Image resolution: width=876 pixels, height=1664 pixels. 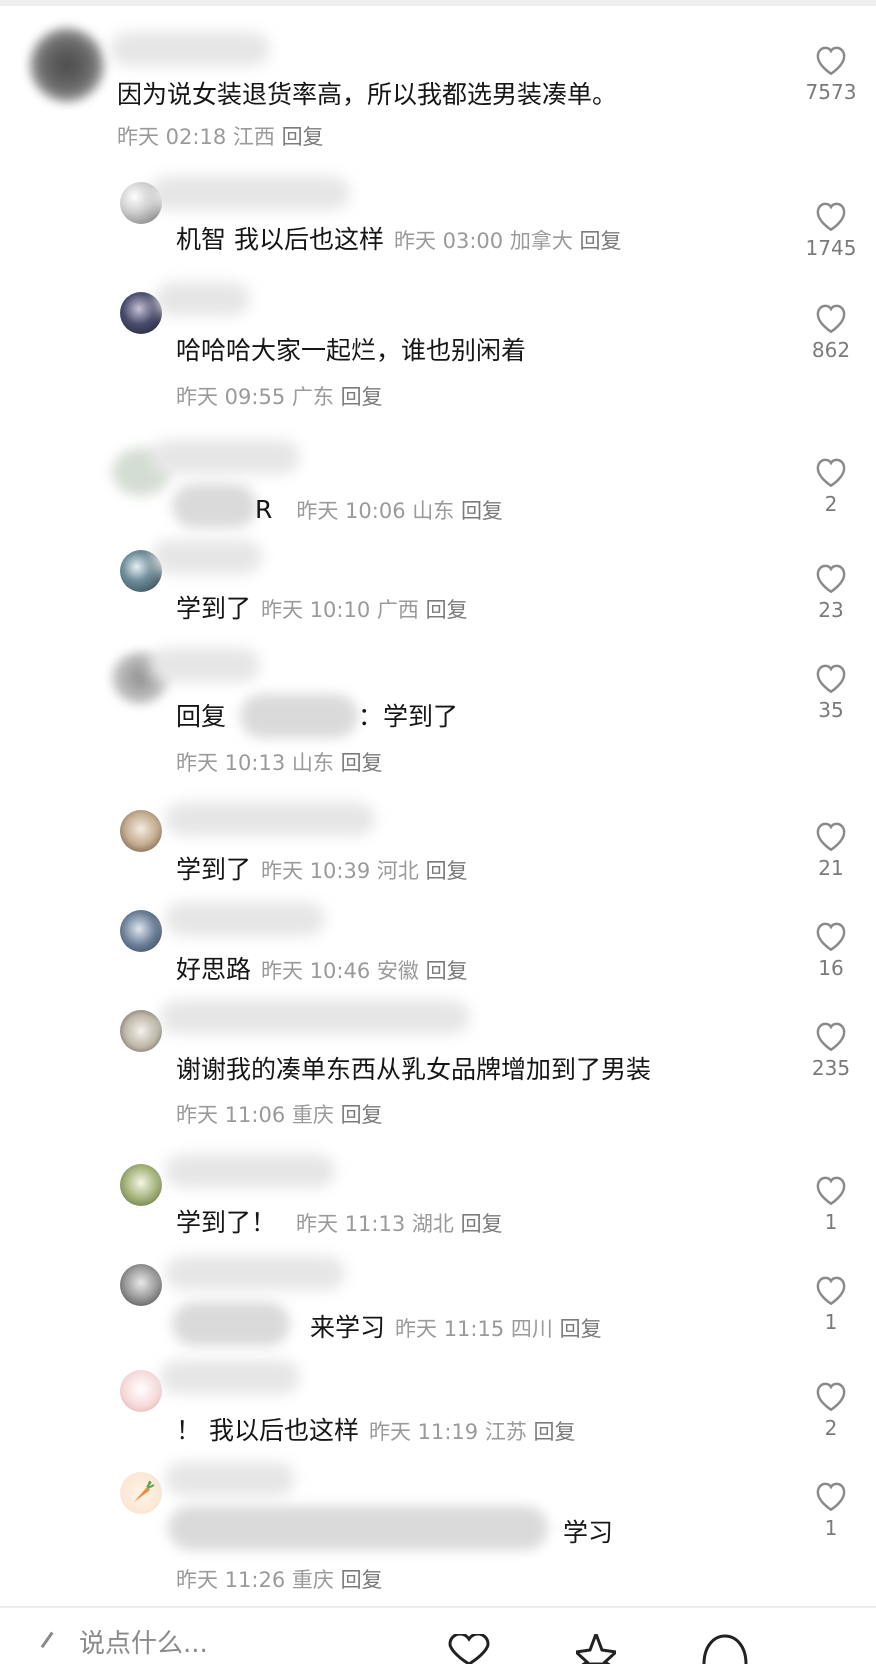 I want to click on like-count: 1, so click(x=831, y=1528).